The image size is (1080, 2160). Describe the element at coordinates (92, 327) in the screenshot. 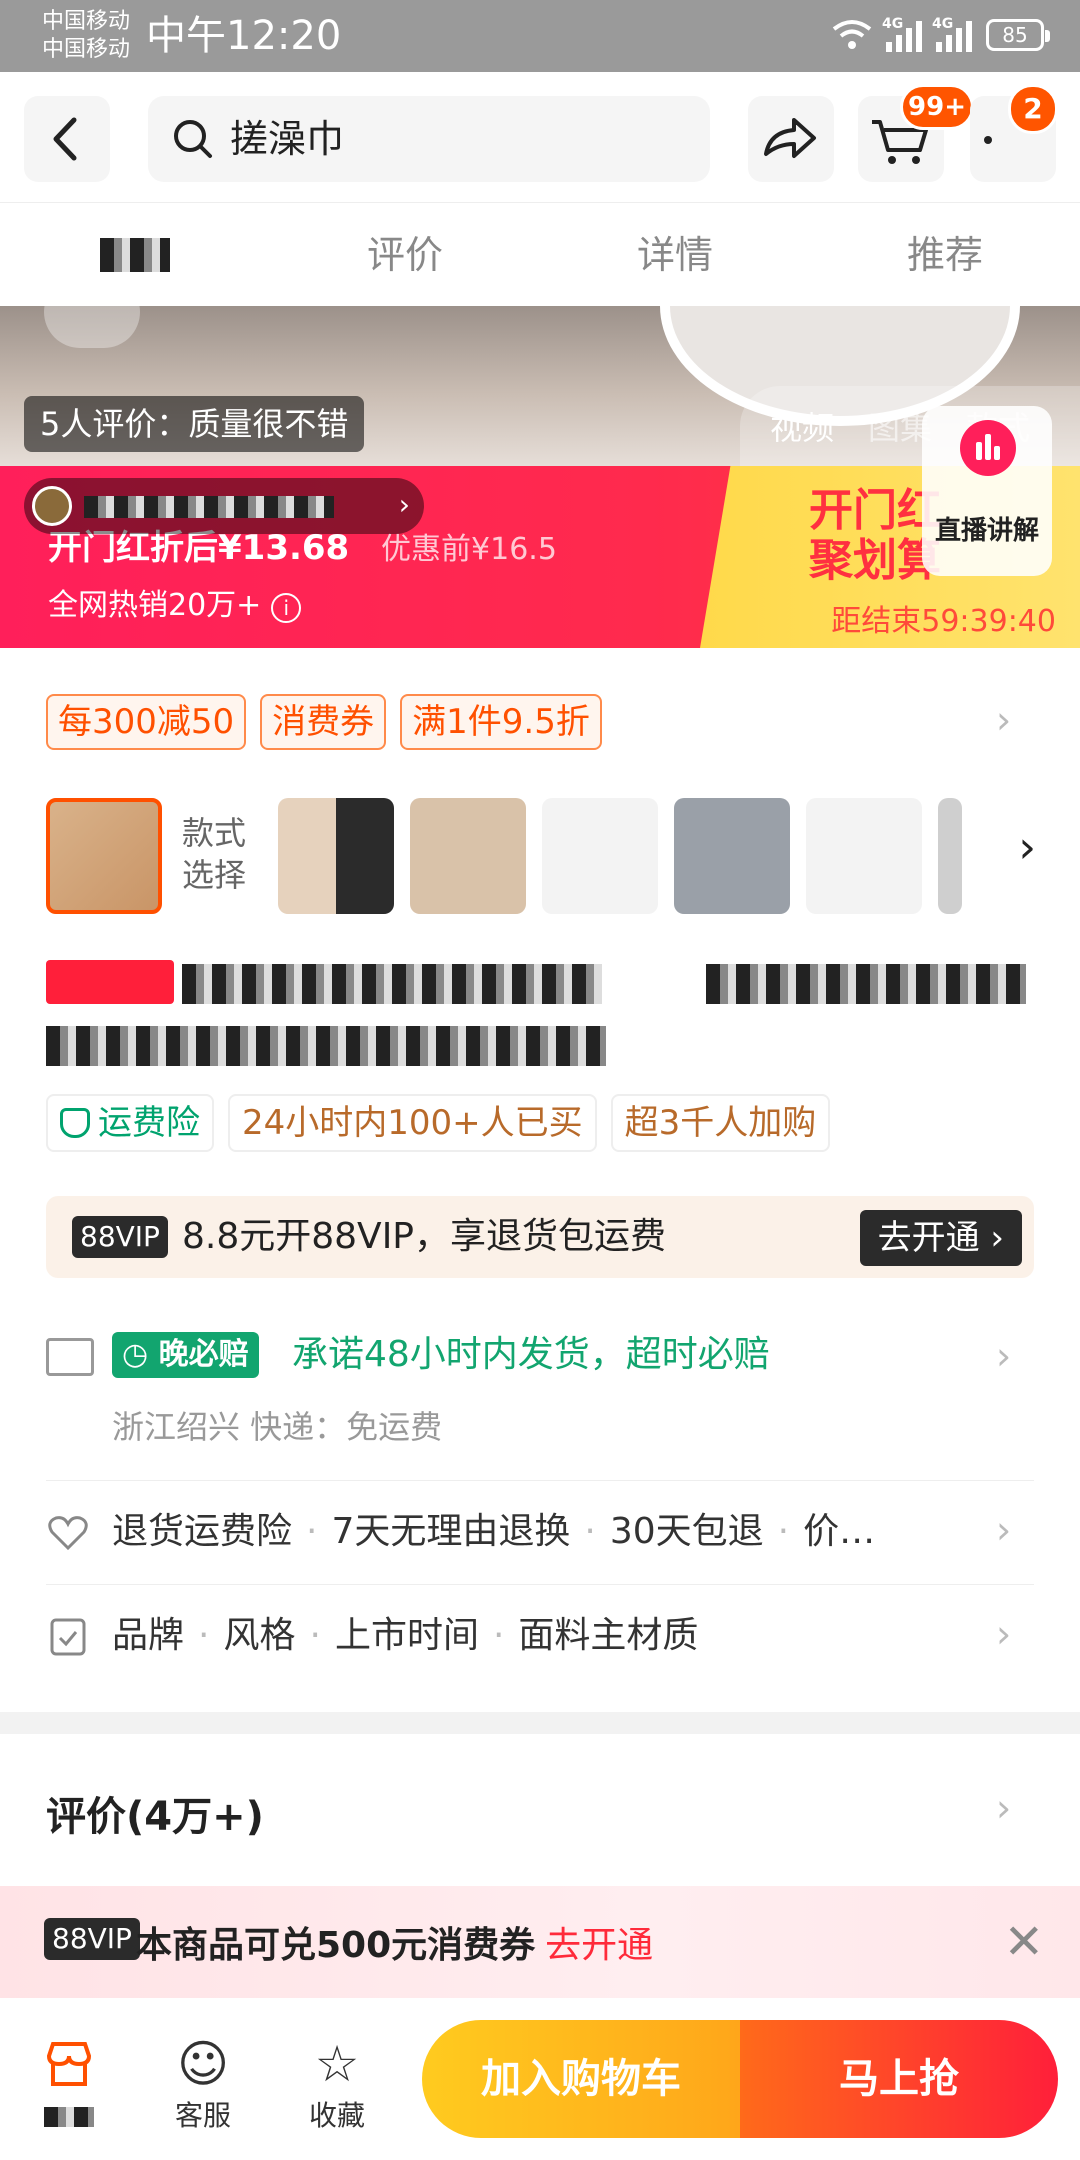

I see `mute-icon` at that location.